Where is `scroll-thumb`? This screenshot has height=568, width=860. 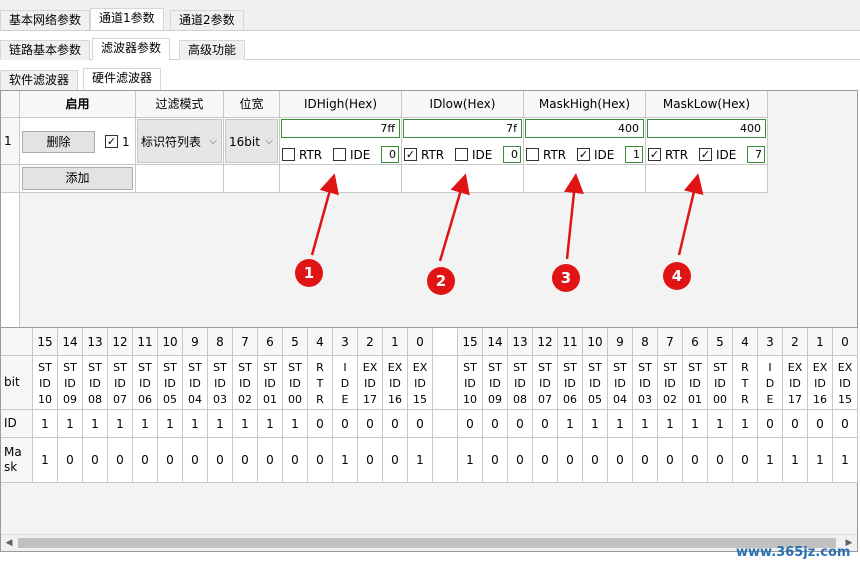 scroll-thumb is located at coordinates (427, 543).